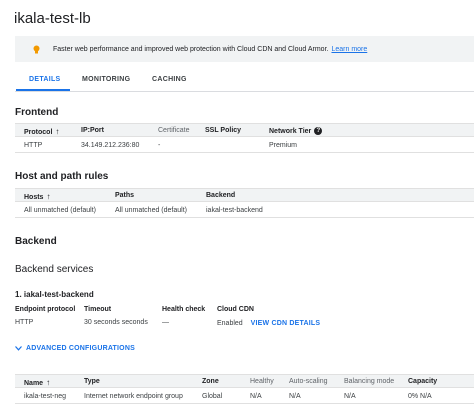 This screenshot has width=474, height=415. I want to click on cell-healthy: N/A, so click(256, 396).